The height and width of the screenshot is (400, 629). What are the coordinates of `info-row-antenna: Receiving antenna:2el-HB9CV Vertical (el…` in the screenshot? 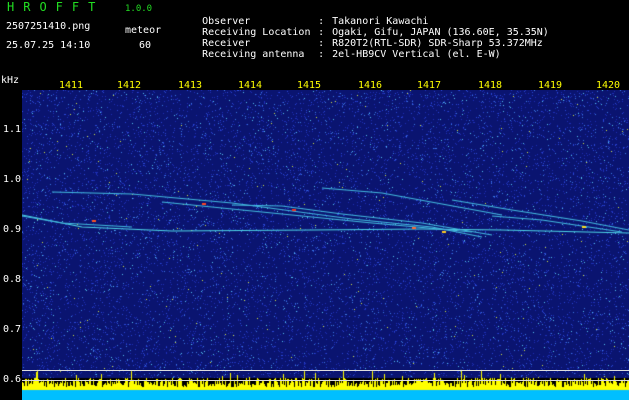 It's located at (339, 54).